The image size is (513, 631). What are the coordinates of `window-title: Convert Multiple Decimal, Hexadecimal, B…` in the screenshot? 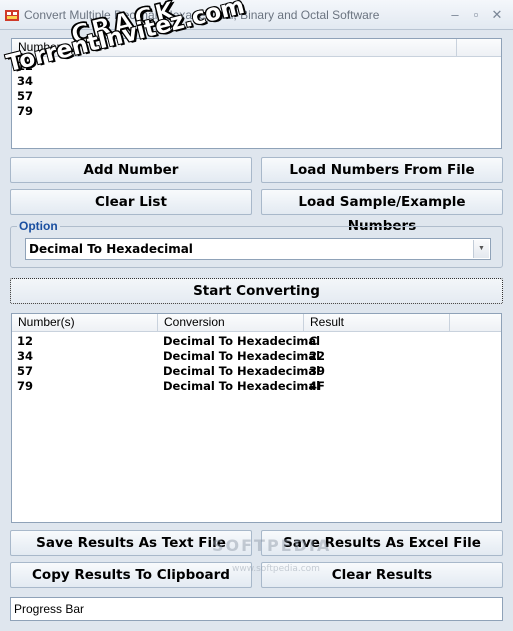 It's located at (202, 15).